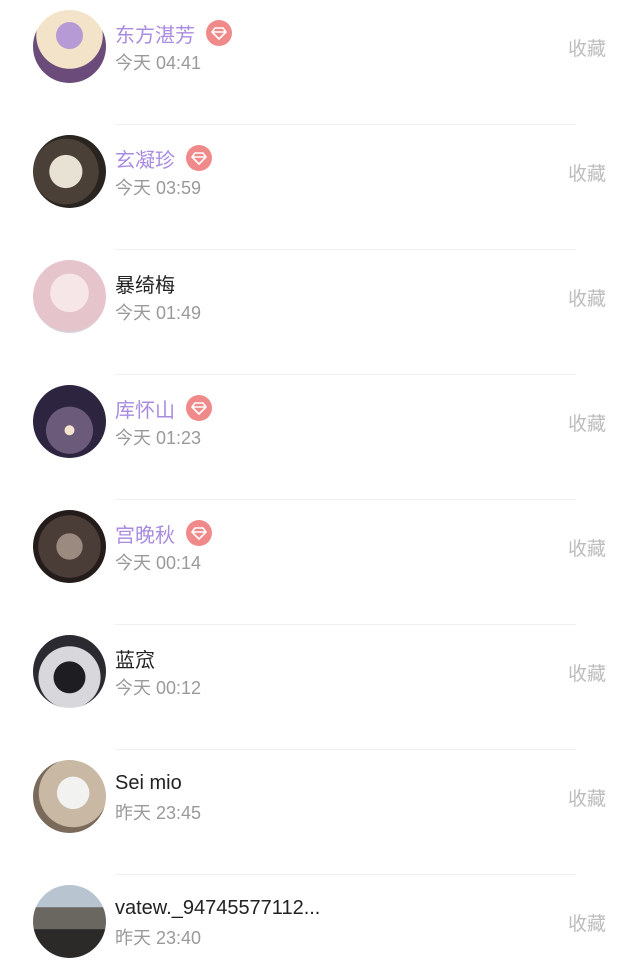 Image resolution: width=640 pixels, height=961 pixels. What do you see at coordinates (320, 562) in the screenshot?
I see `list-item: 宫晚秋 今天 00:14 收藏` at bounding box center [320, 562].